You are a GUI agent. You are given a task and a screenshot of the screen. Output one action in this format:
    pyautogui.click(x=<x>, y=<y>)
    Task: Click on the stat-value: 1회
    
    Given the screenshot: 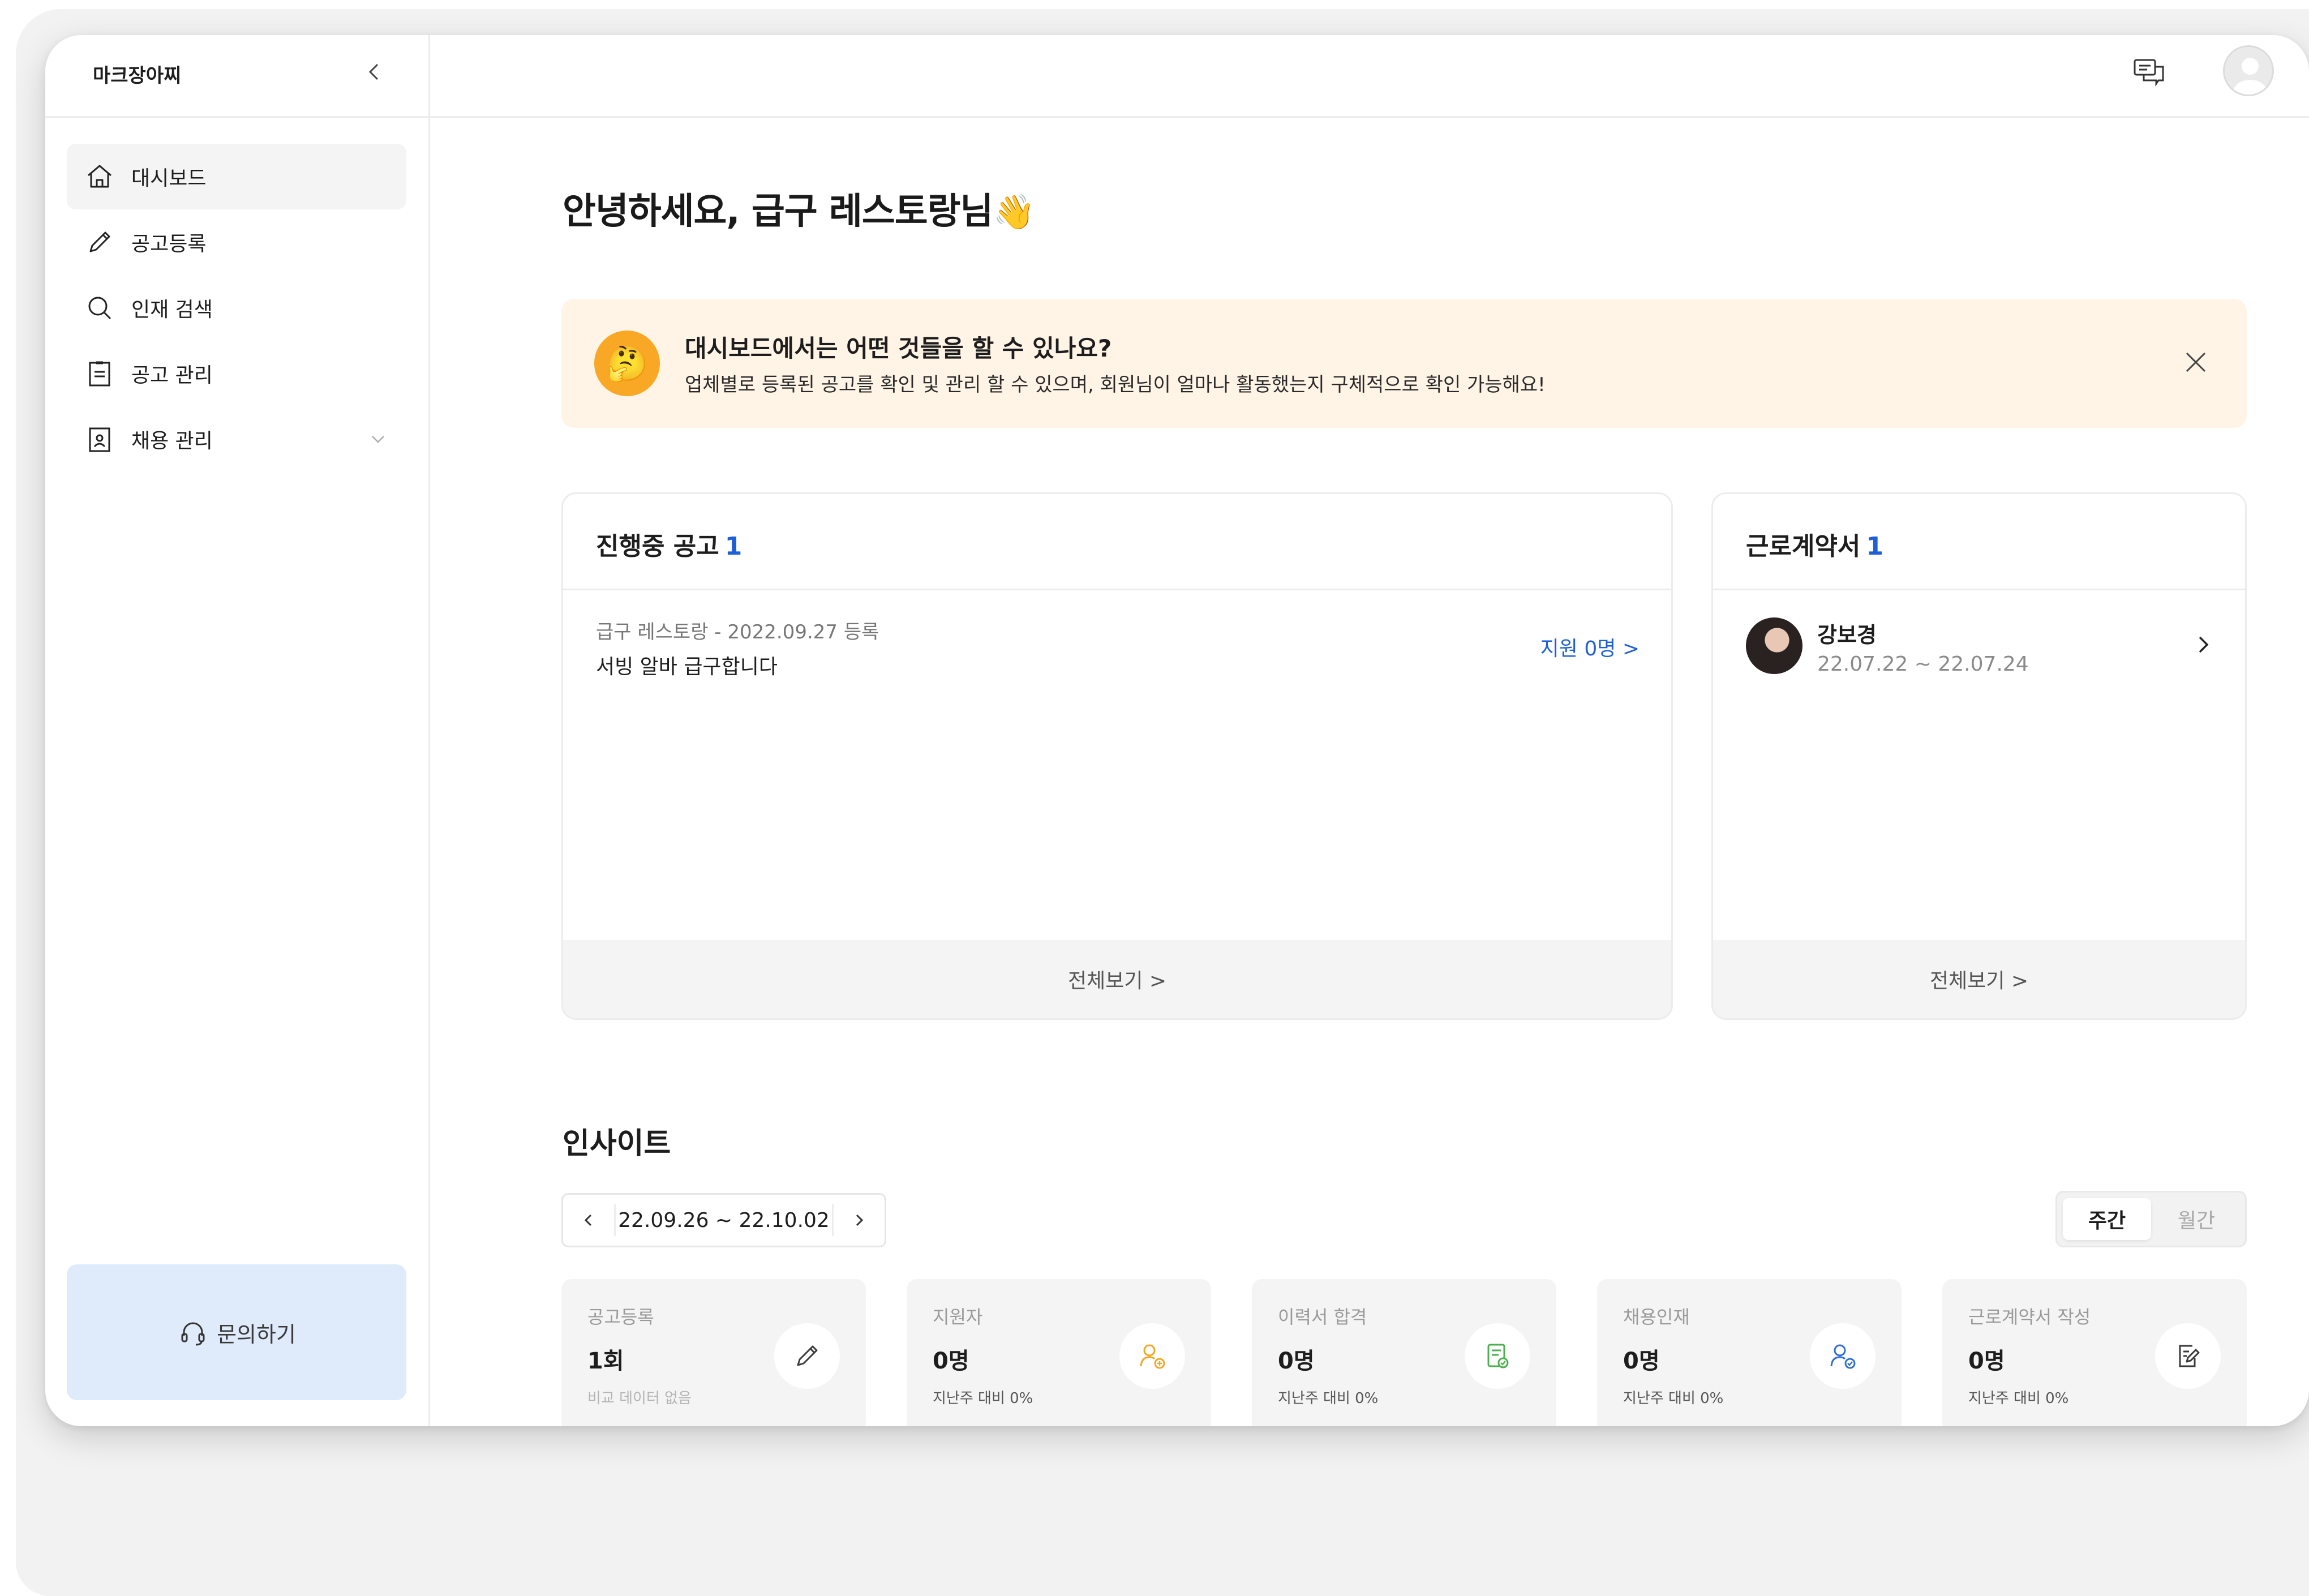 What is the action you would take?
    pyautogui.click(x=605, y=1361)
    